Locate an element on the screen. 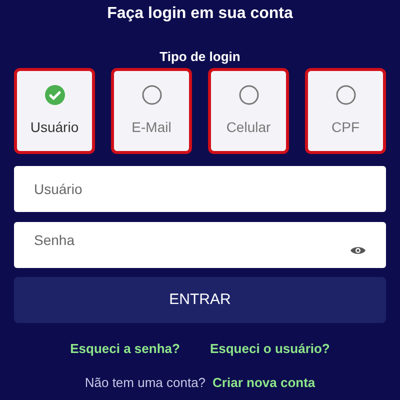 The height and width of the screenshot is (400, 400). signup-prompt: Não tem uma conta? is located at coordinates (145, 383).